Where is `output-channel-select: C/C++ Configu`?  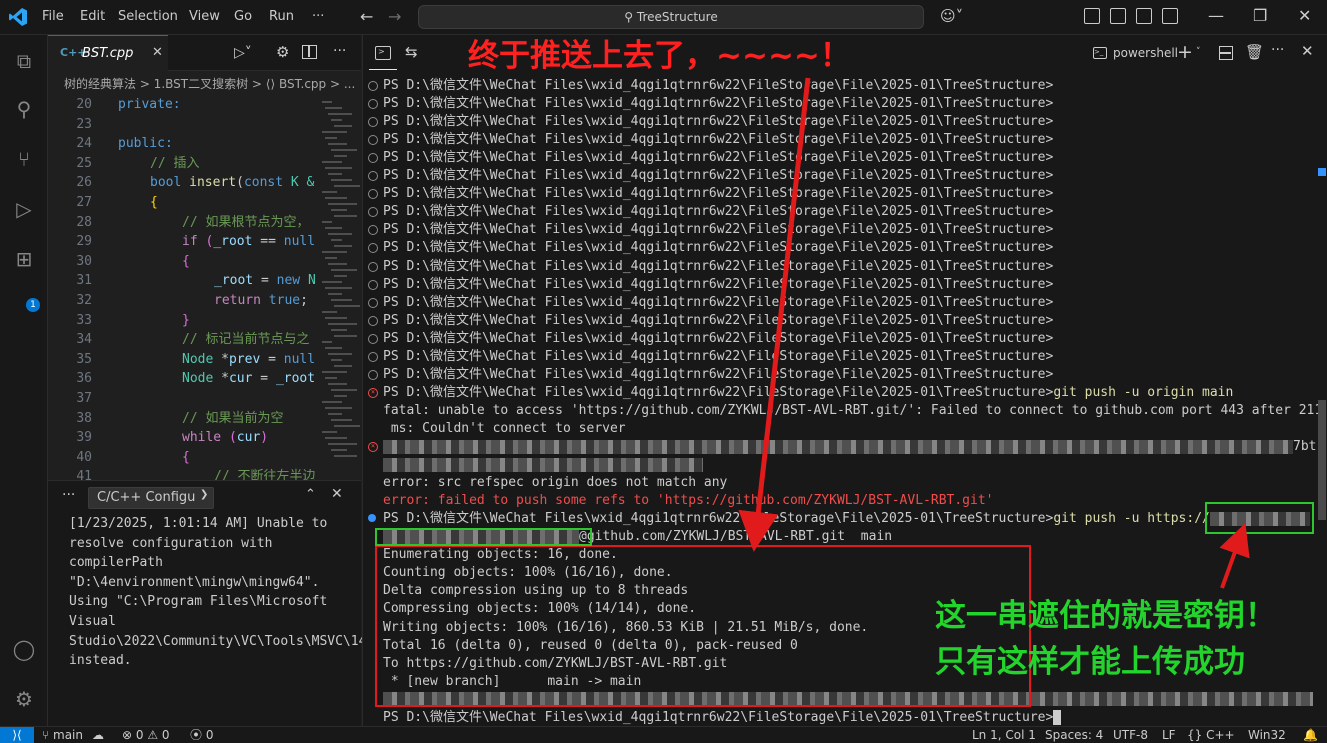 output-channel-select: C/C++ Configu is located at coordinates (151, 498).